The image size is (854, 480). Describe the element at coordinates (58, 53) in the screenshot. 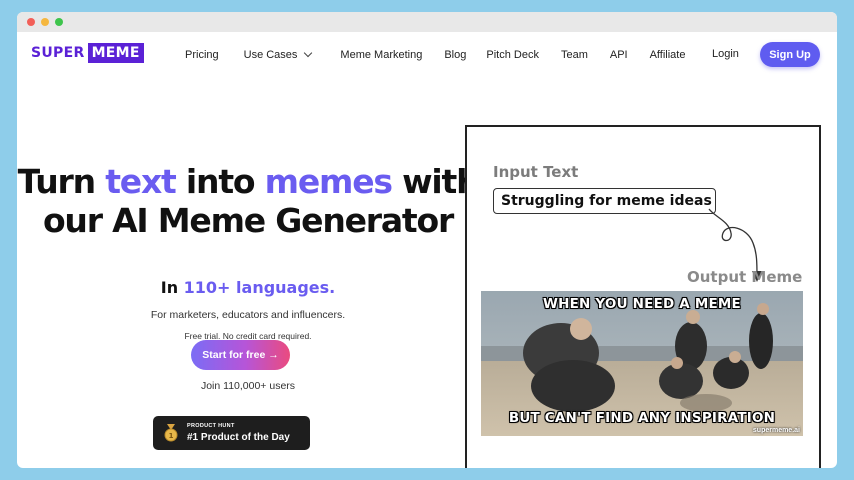

I see `logo-text-super: SUPER` at that location.